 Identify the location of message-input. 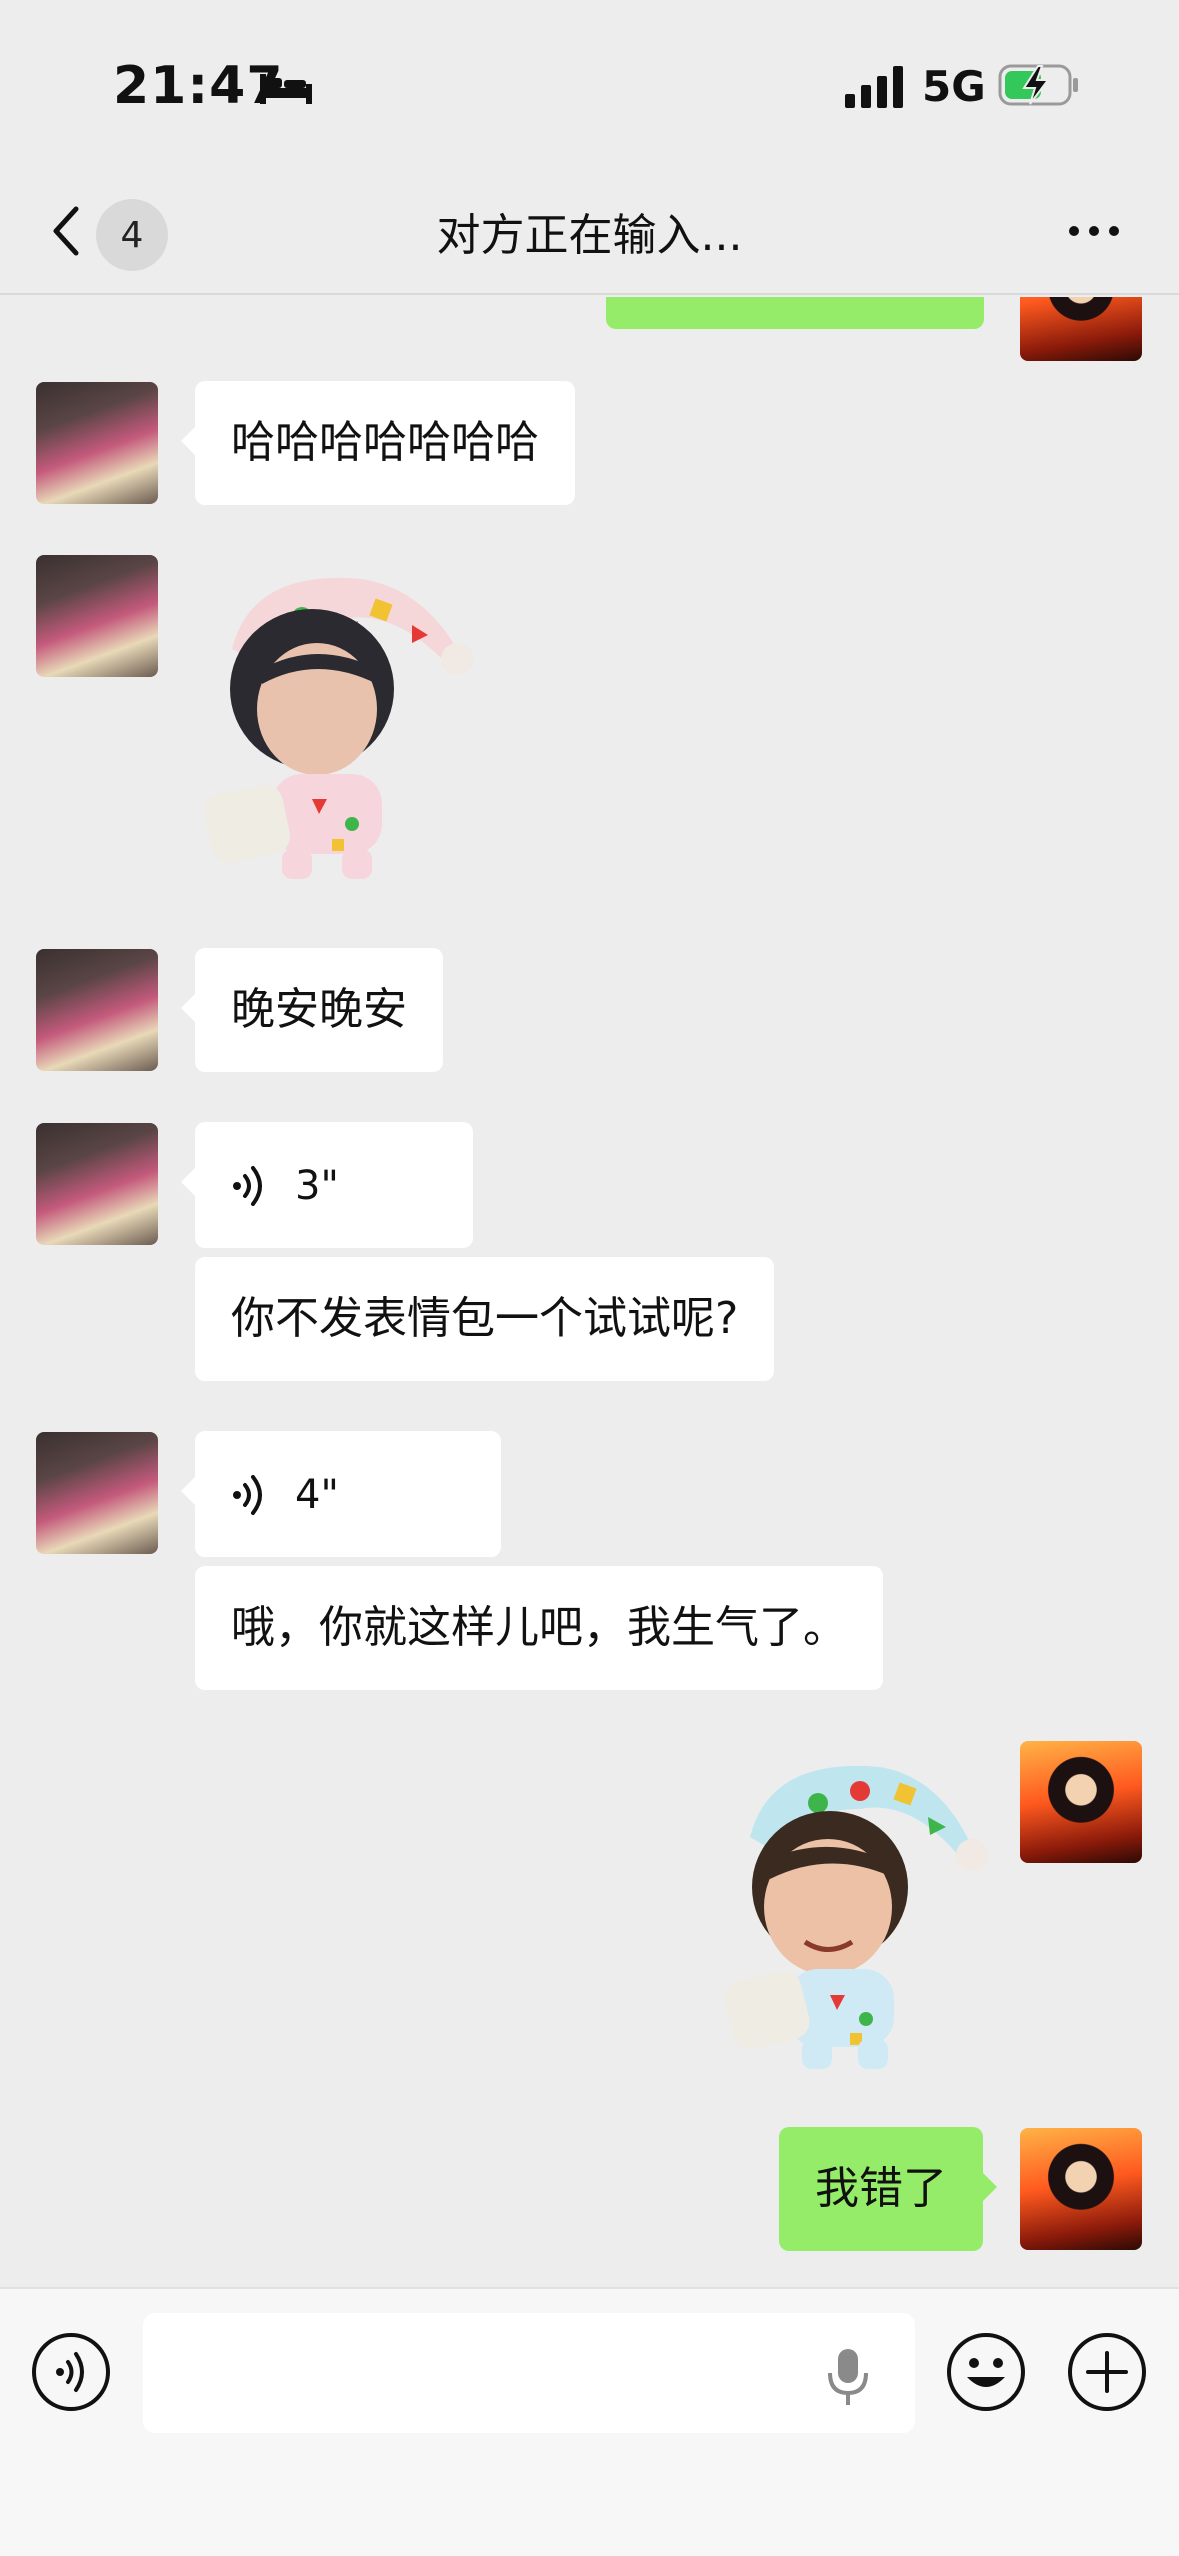
(529, 2373).